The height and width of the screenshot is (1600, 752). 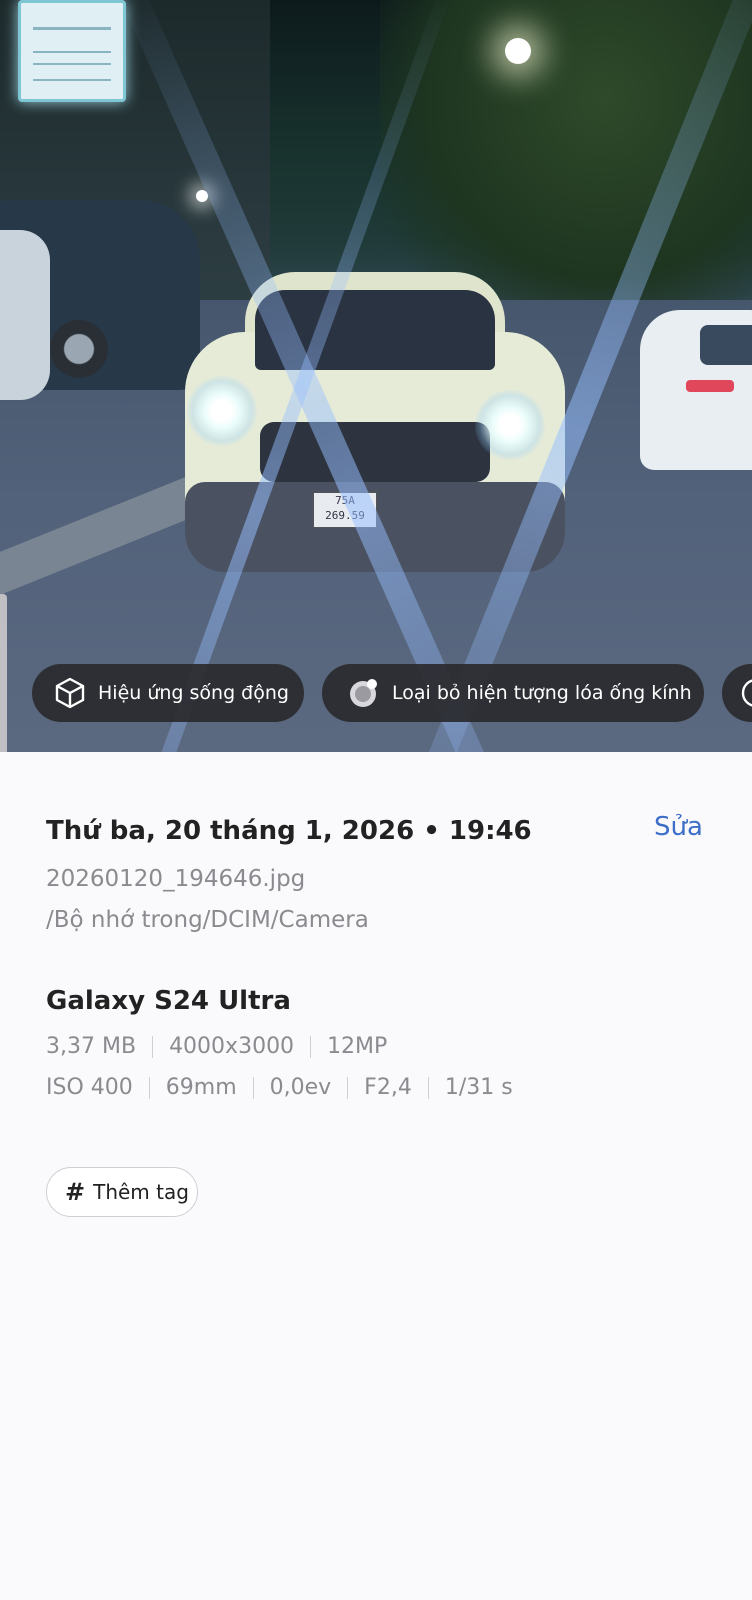 I want to click on vivid-effect-chip: Hiệu ứng sống động, so click(x=168, y=693).